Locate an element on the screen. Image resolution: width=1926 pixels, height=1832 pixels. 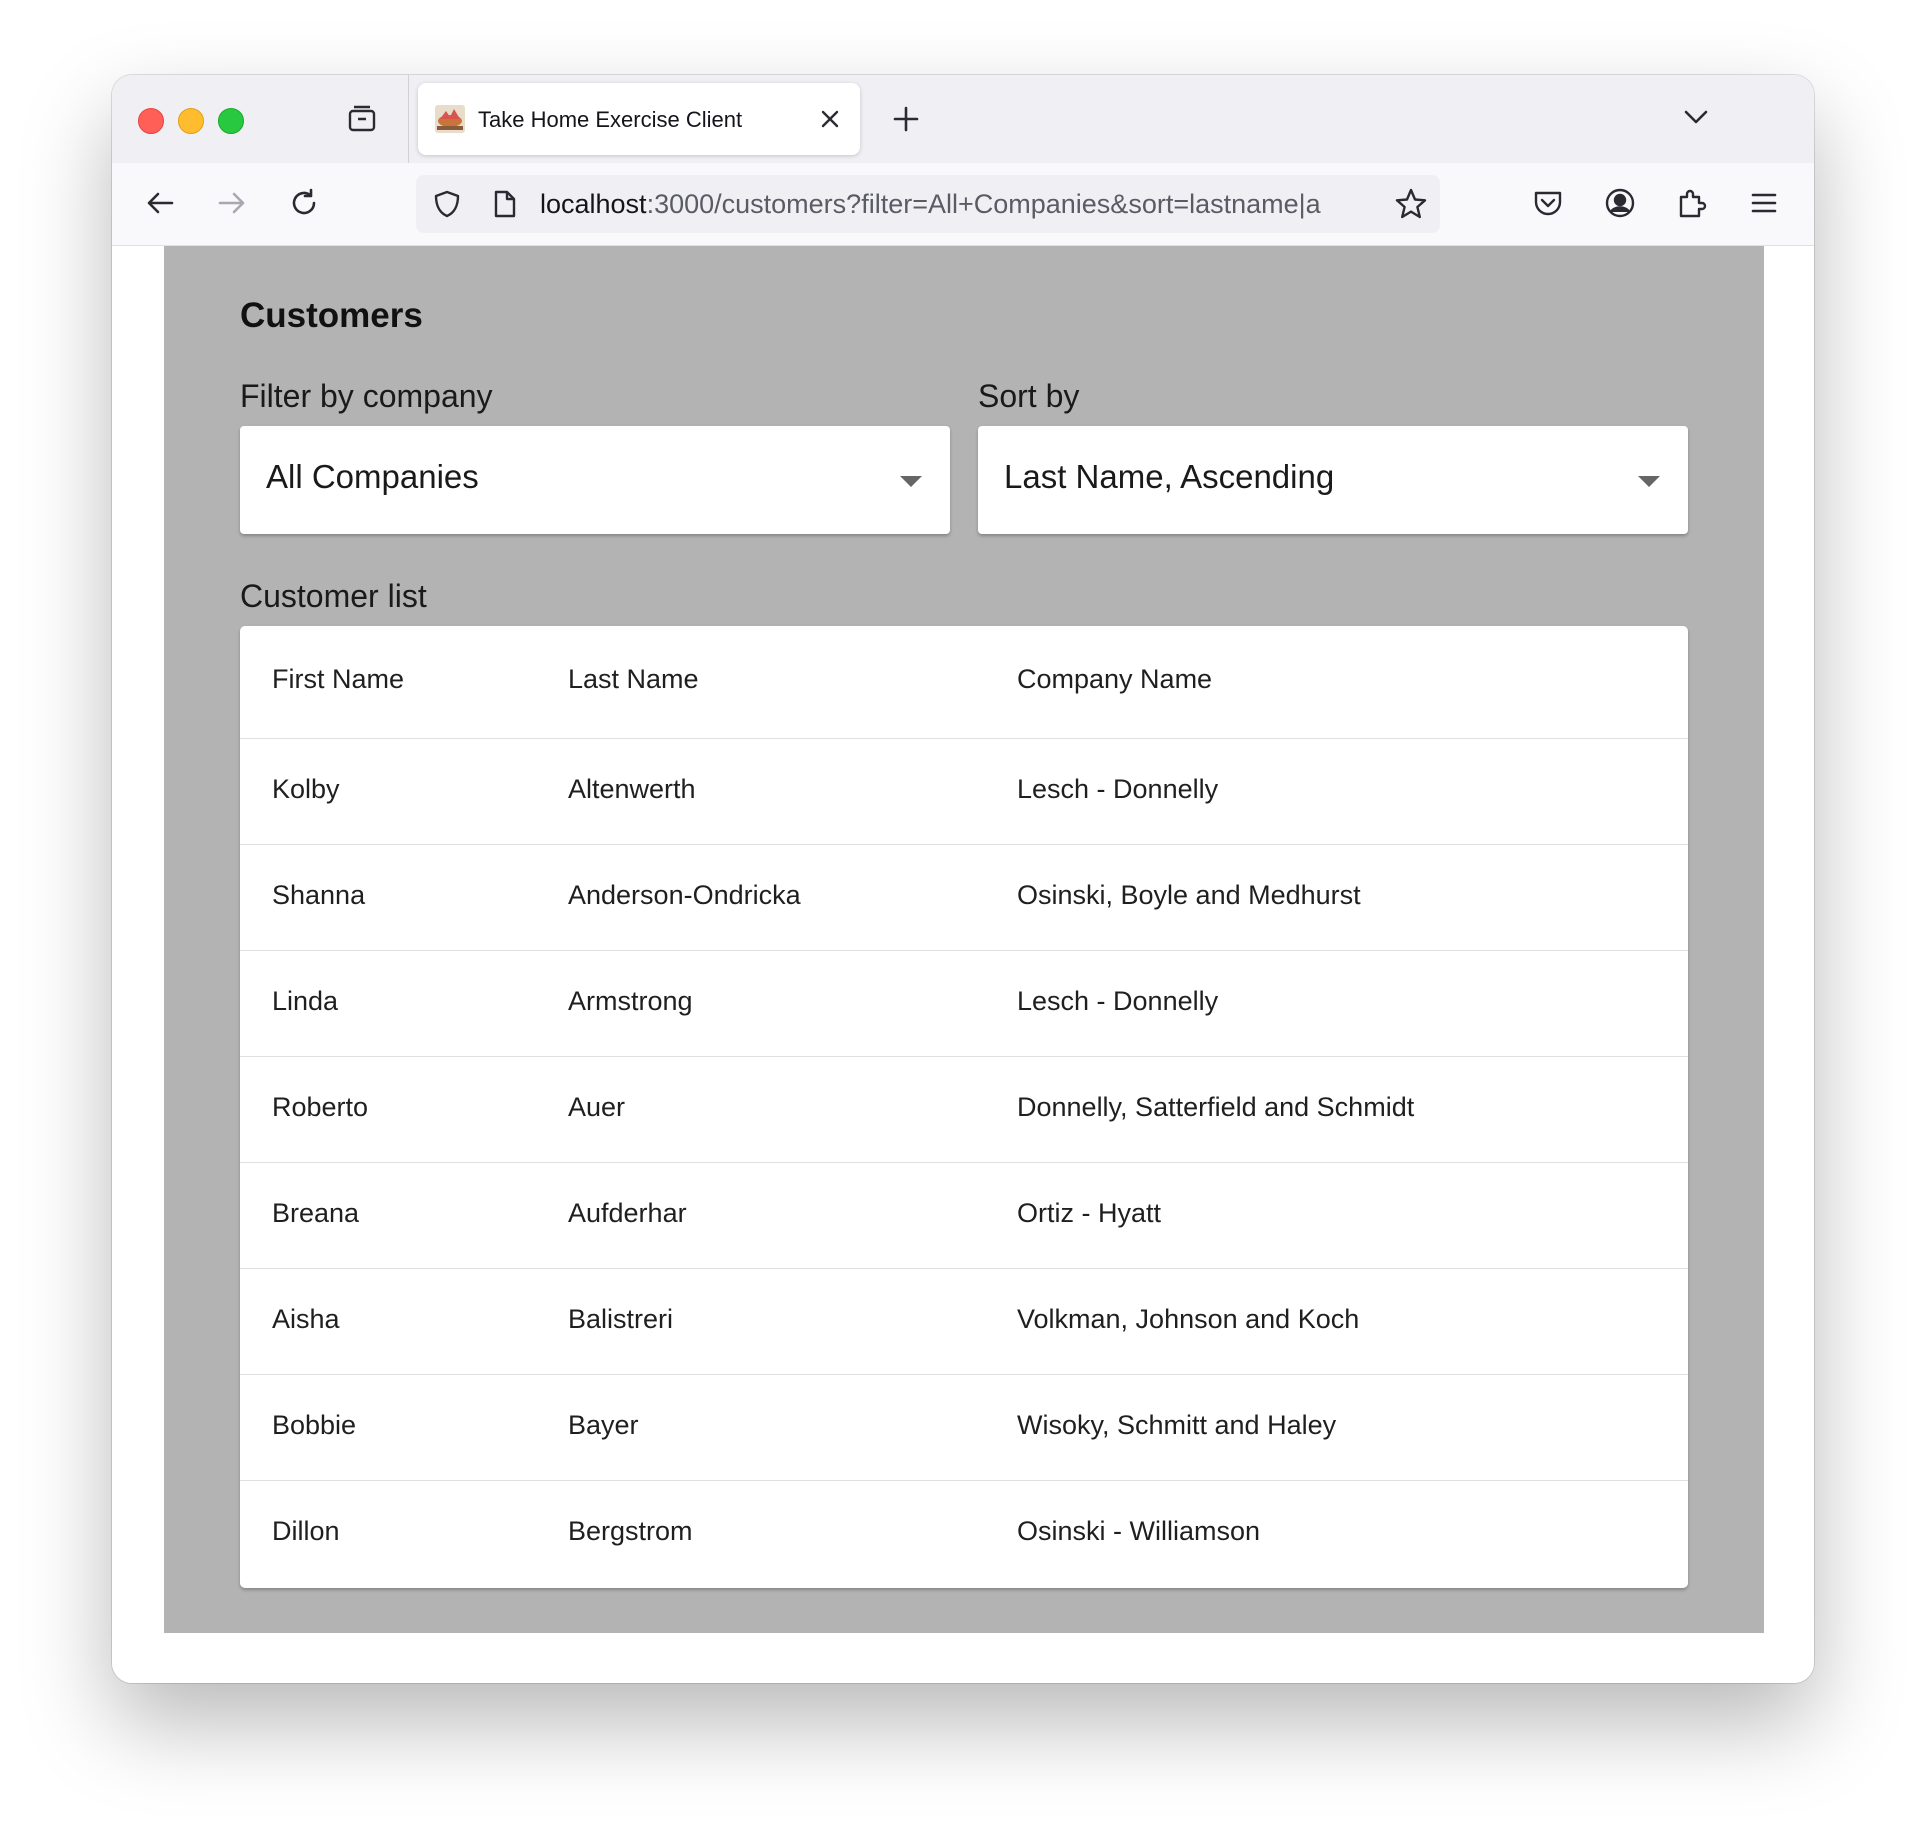
tab-active: Take Home Exercise Client is located at coordinates (639, 119).